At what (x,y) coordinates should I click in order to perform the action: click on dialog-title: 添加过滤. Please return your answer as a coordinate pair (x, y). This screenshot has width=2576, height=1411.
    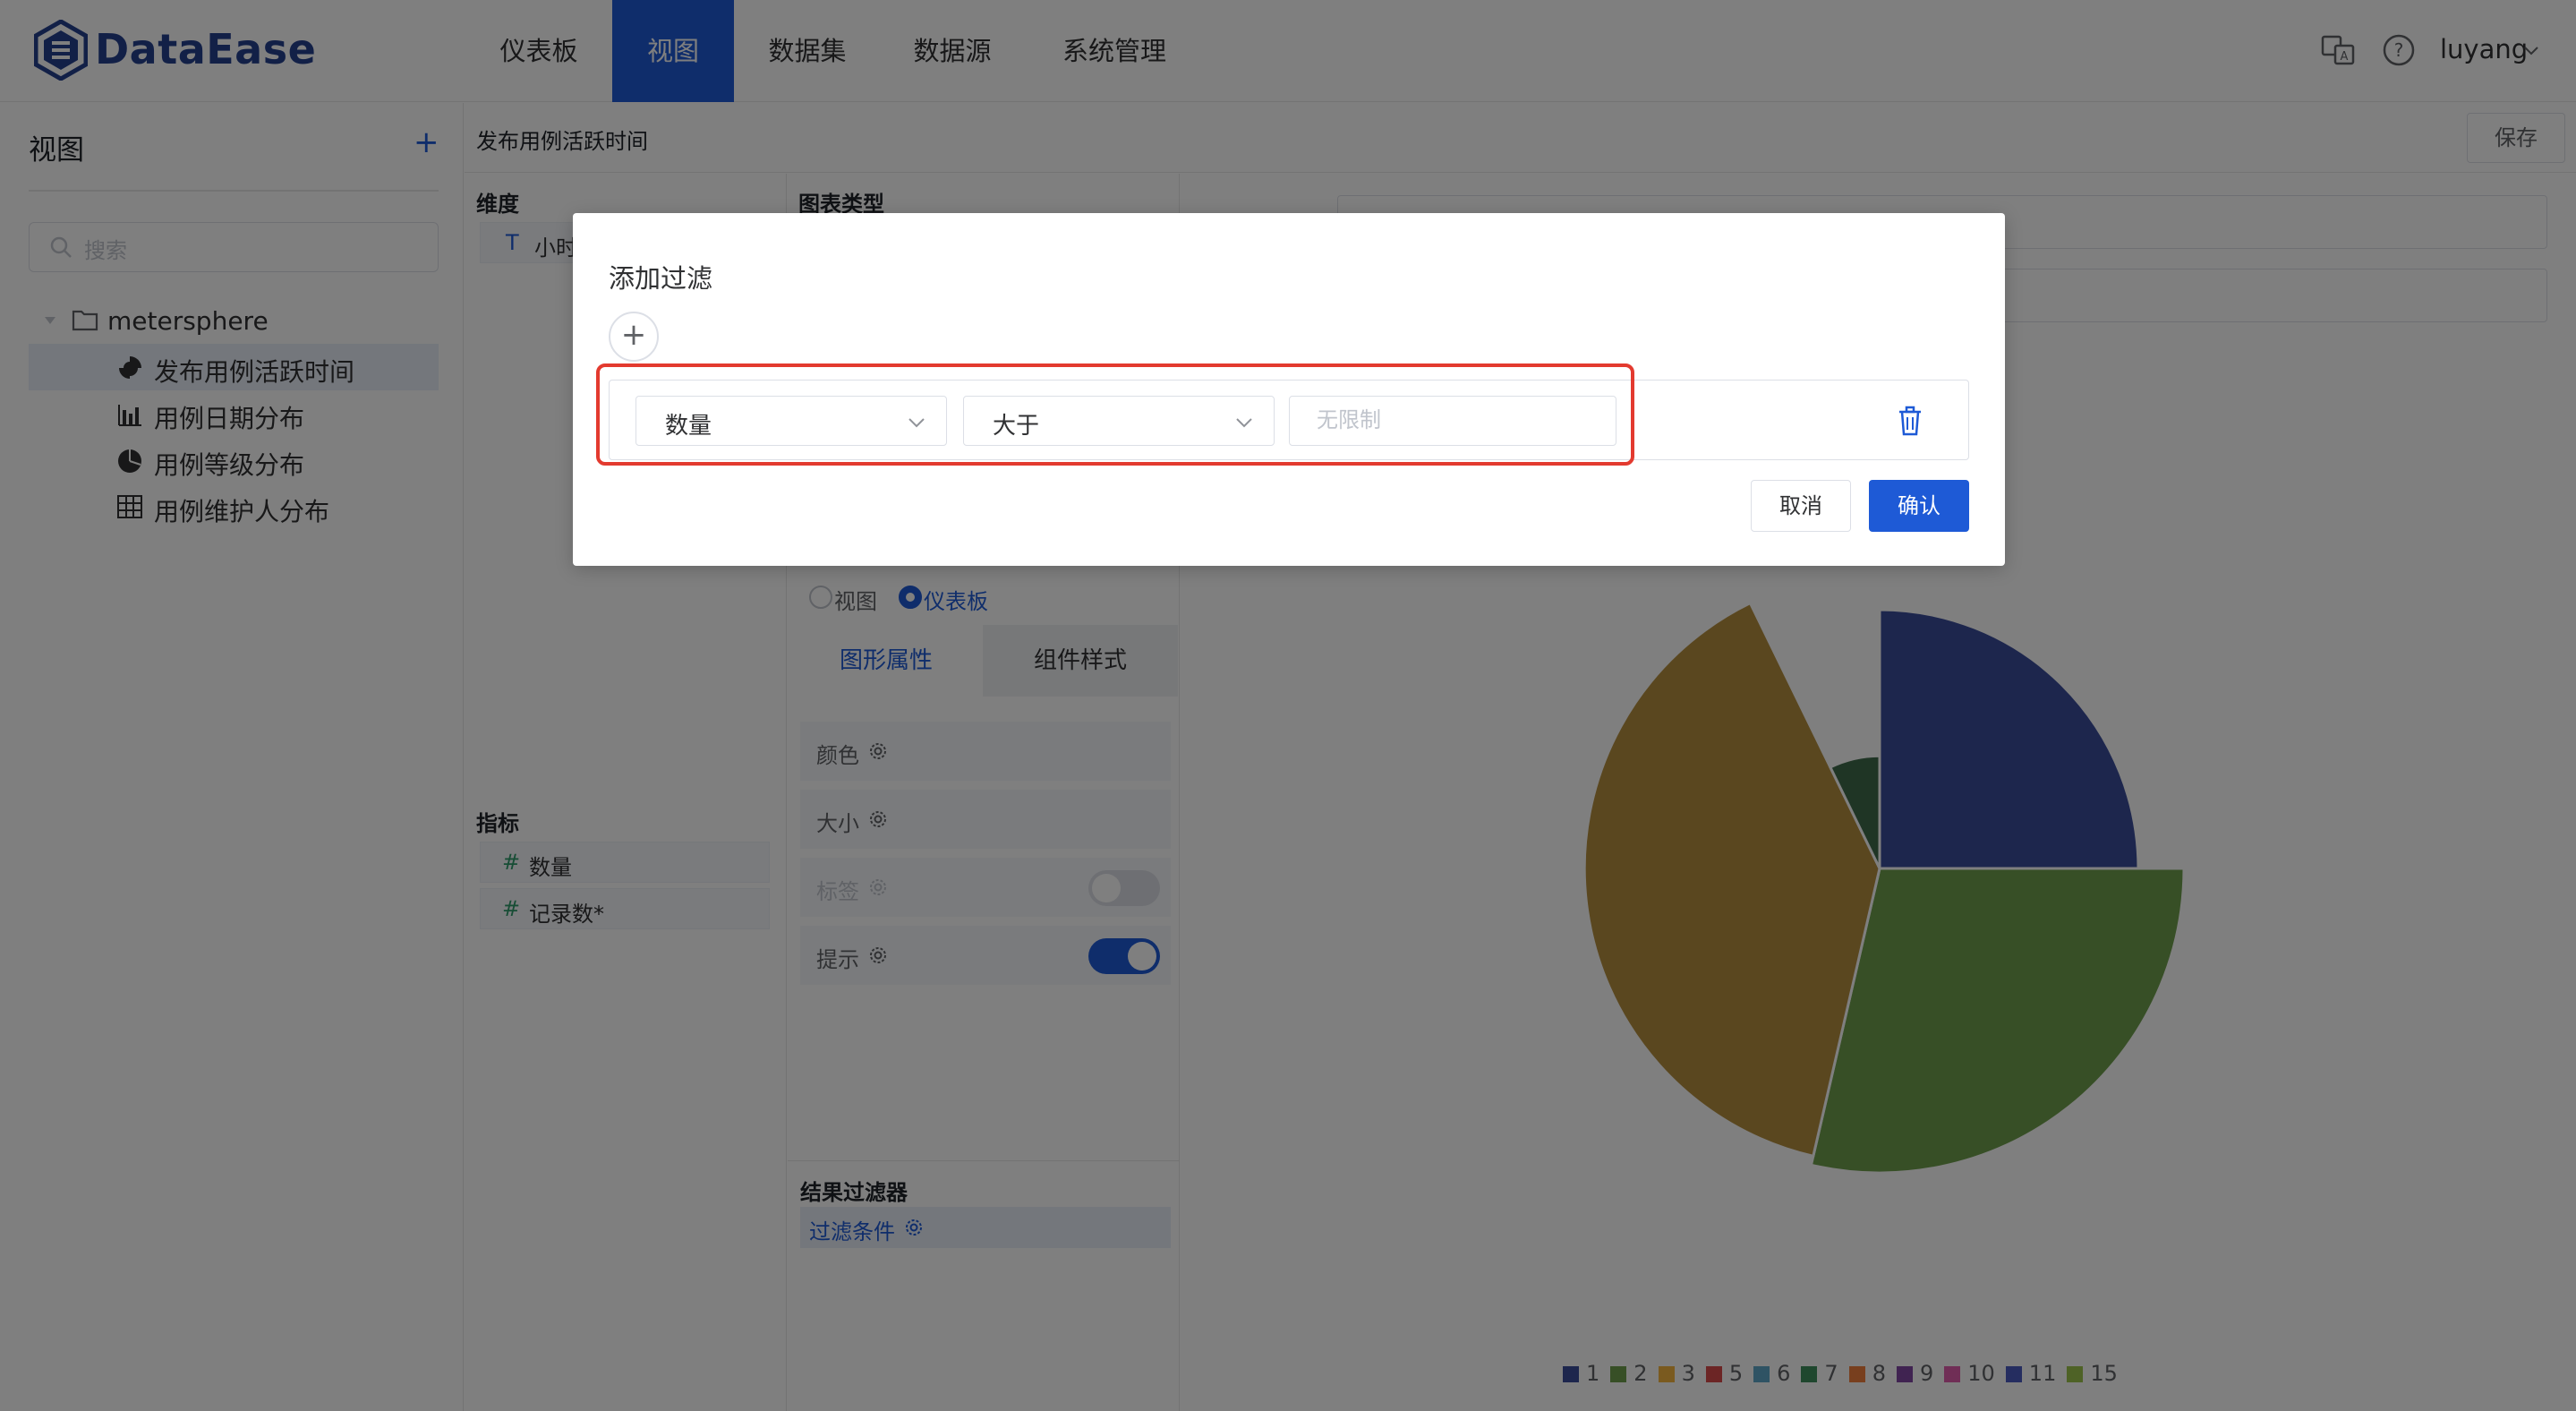
    Looking at the image, I should click on (661, 278).